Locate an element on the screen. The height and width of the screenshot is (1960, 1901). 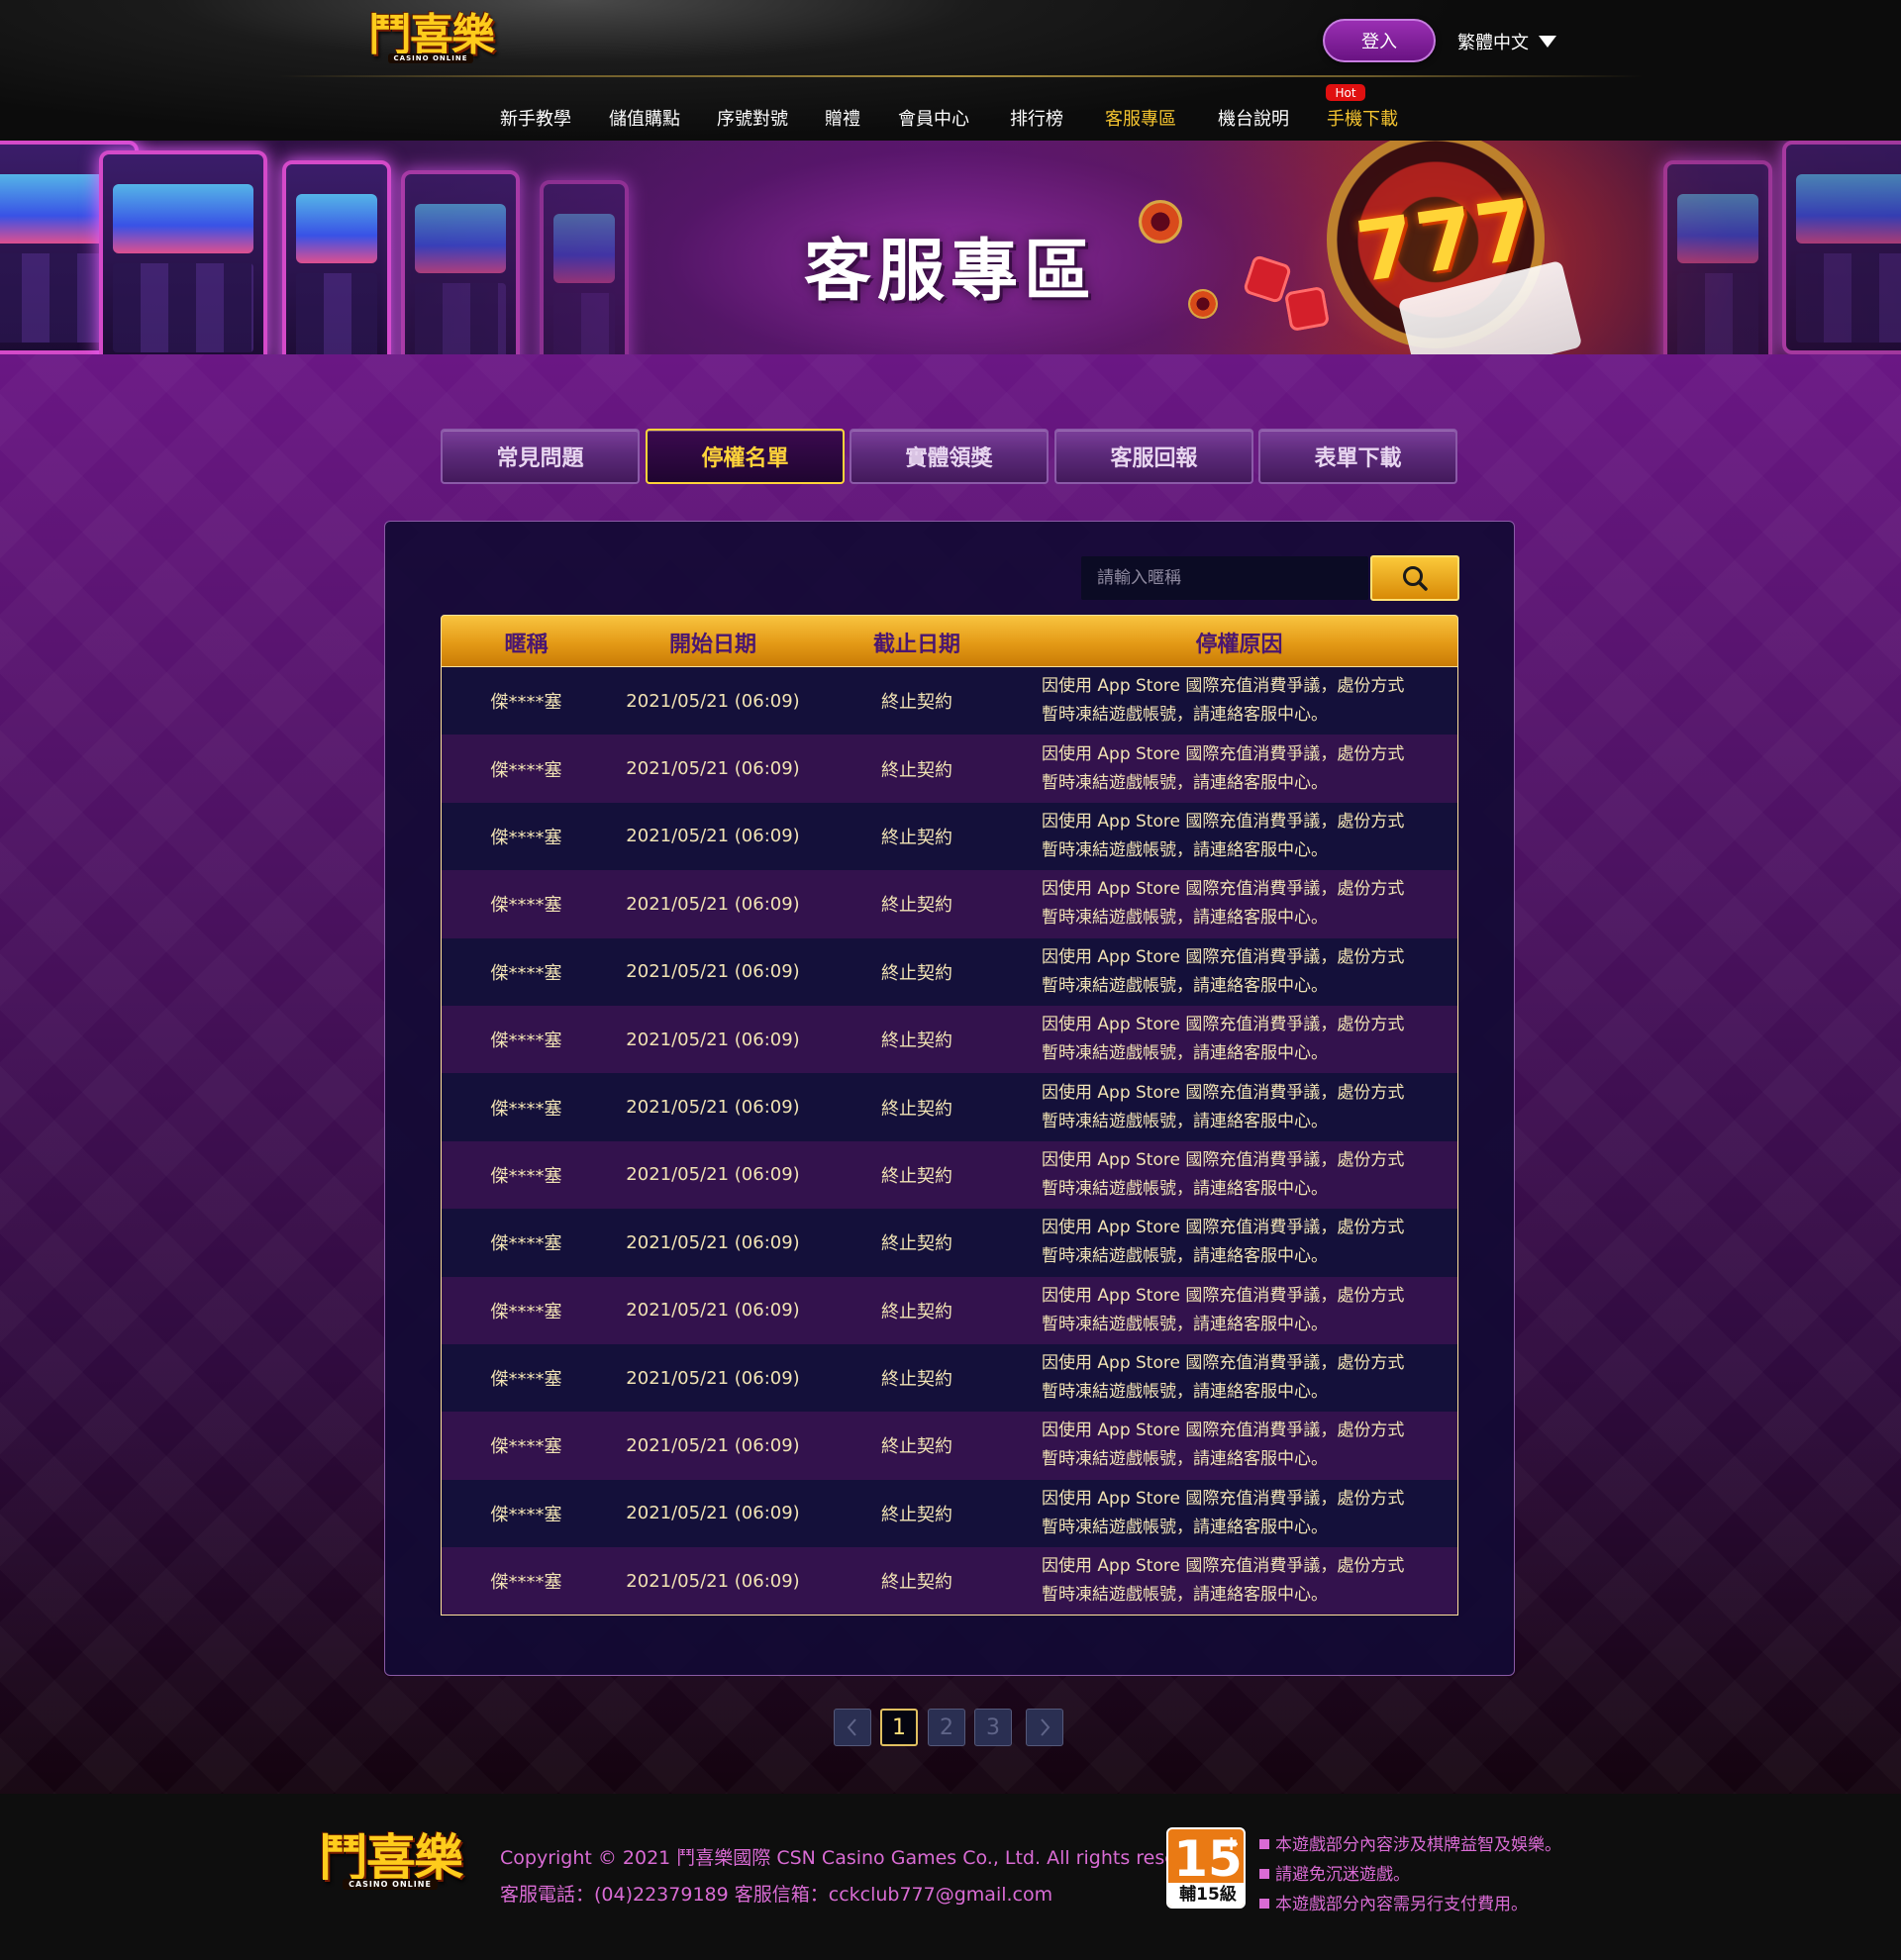
chevron-left-icon is located at coordinates (851, 1727).